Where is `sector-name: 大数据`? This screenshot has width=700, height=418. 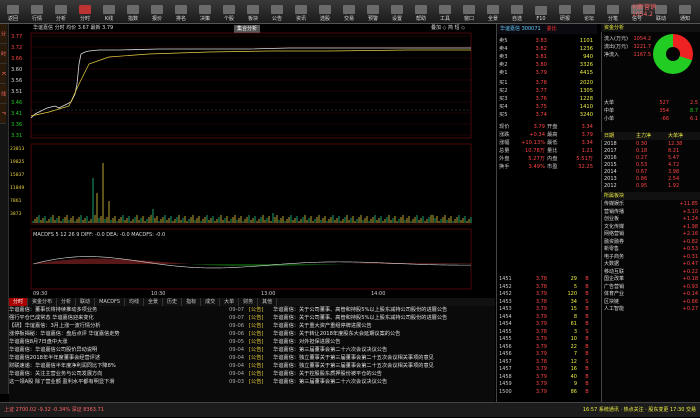
sector-name: 大数据 is located at coordinates (631, 264).